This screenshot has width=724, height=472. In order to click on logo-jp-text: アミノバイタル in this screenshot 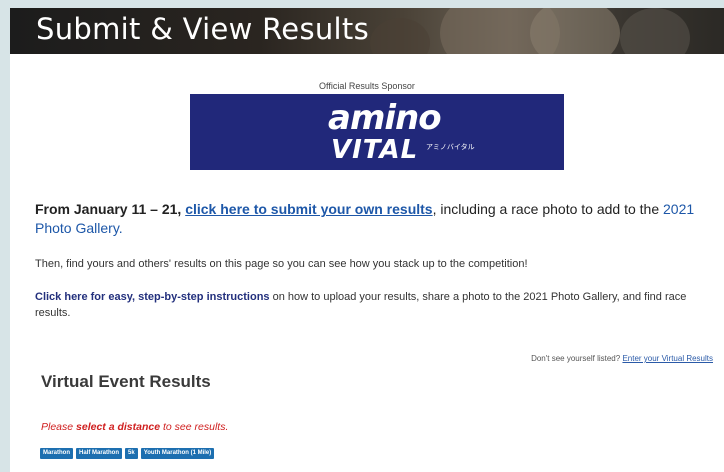, I will do `click(450, 147)`.